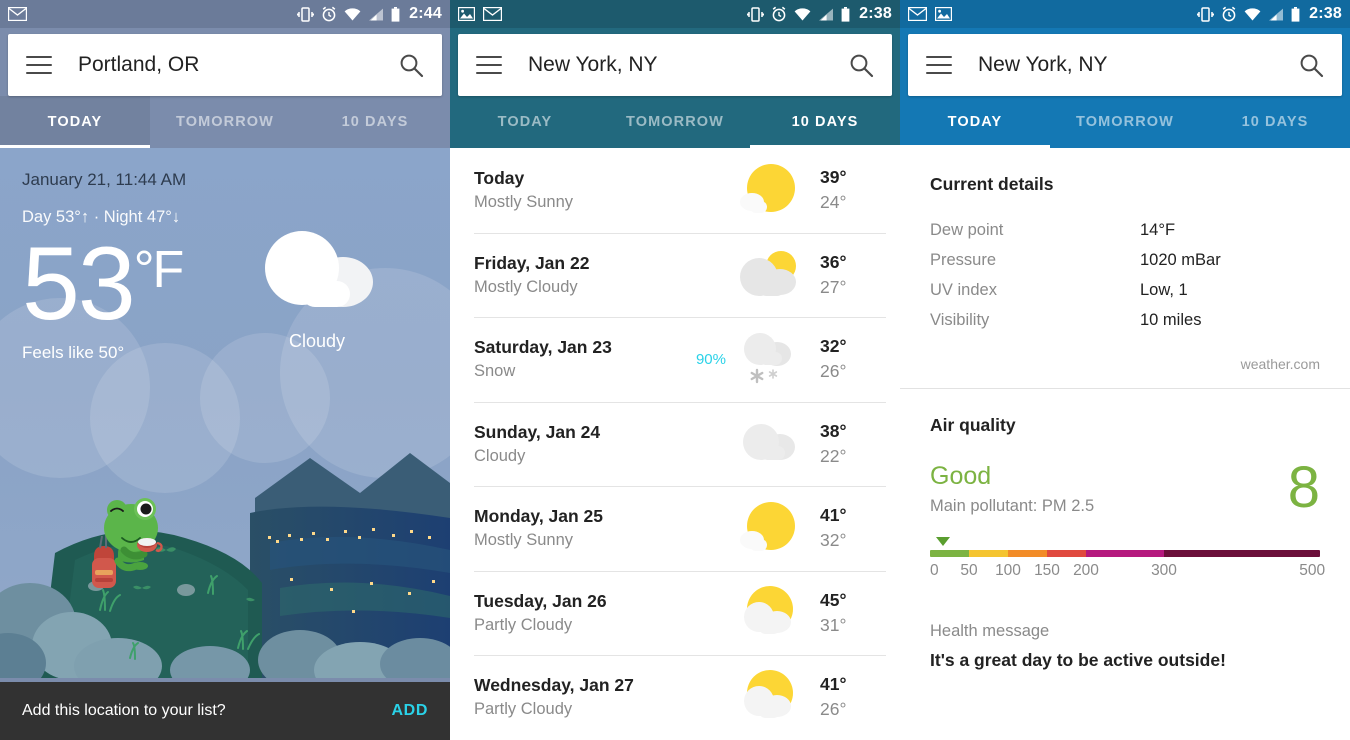 The image size is (1350, 740). I want to click on detail-value: 14°F, so click(1158, 230).